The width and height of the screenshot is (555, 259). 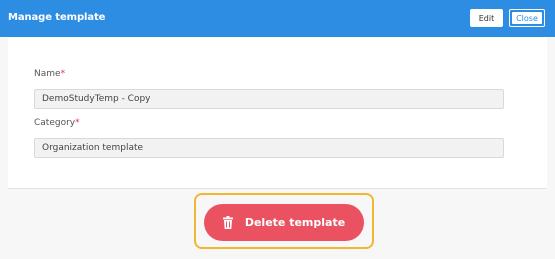 I want to click on dialog-header: Manage template Edit Close, so click(x=277, y=18).